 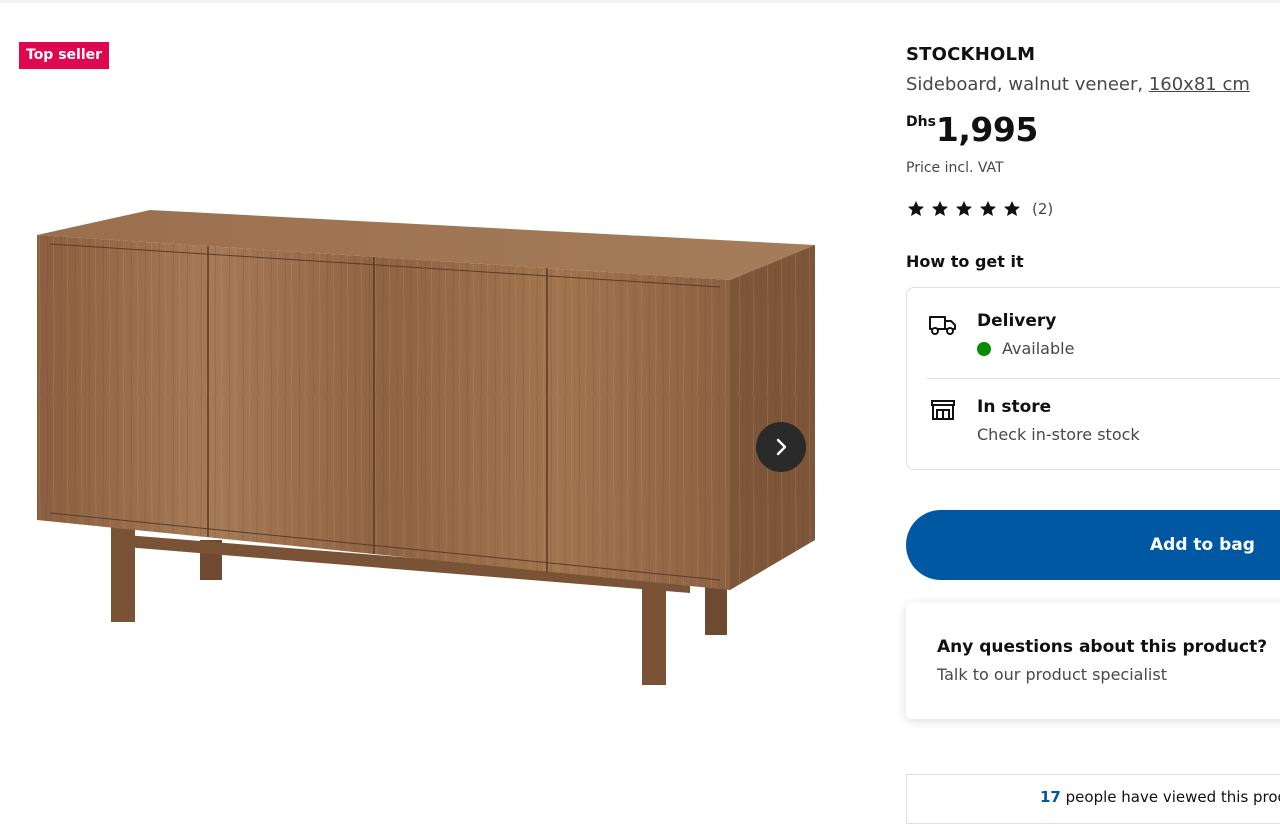 I want to click on in-store-subtitle: Check in-store stock, so click(x=1058, y=434).